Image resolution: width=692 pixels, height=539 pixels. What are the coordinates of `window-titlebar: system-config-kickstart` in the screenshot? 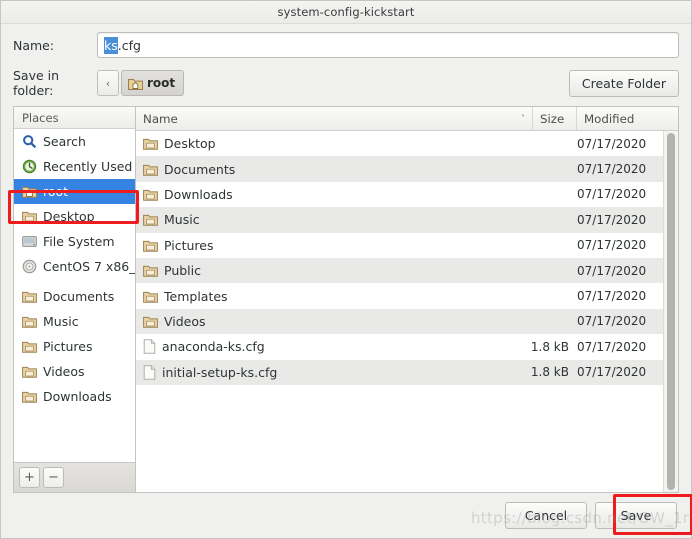 It's located at (346, 12).